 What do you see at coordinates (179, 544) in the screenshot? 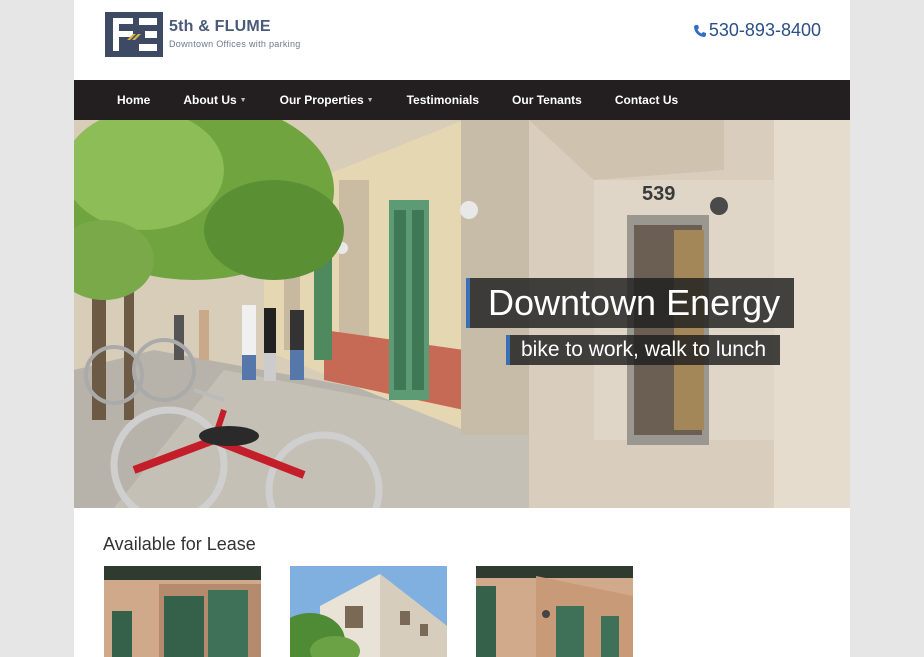
I see `lease-heading: Available for Lease` at bounding box center [179, 544].